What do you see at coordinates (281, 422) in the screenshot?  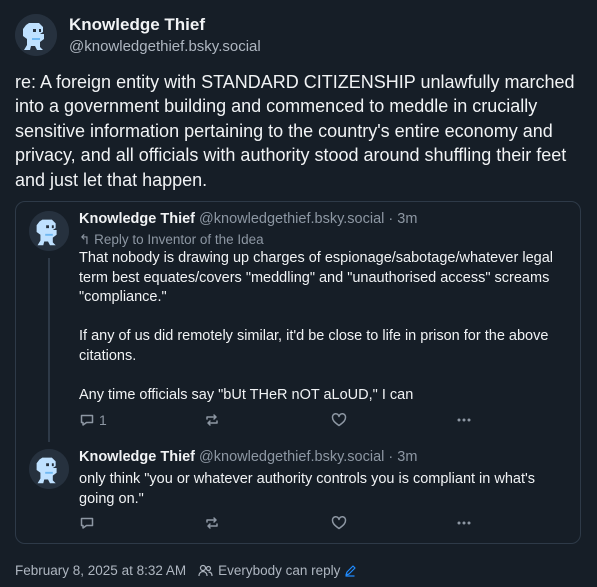 I see `post-actions: 1` at bounding box center [281, 422].